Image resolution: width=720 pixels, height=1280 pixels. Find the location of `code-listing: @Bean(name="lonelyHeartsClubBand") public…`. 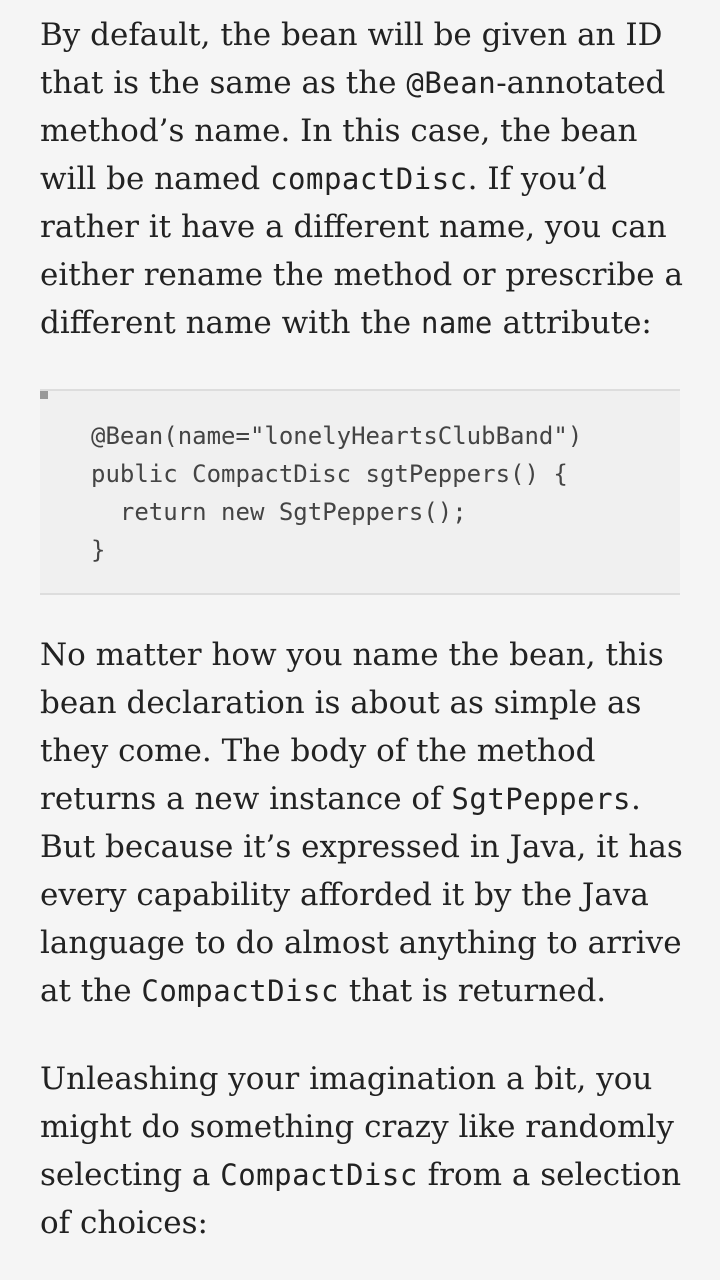

code-listing: @Bean(name="lonelyHeartsClubBand") public… is located at coordinates (336, 493).